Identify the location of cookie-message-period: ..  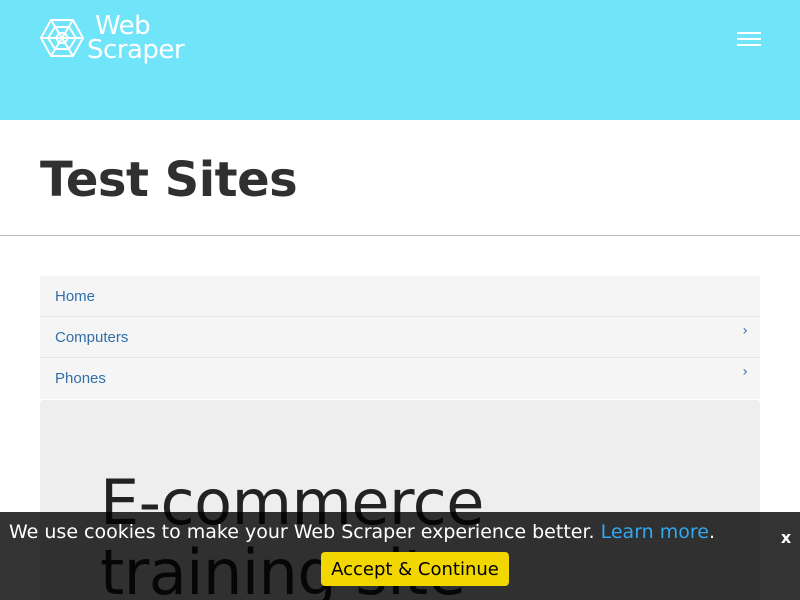
(712, 532).